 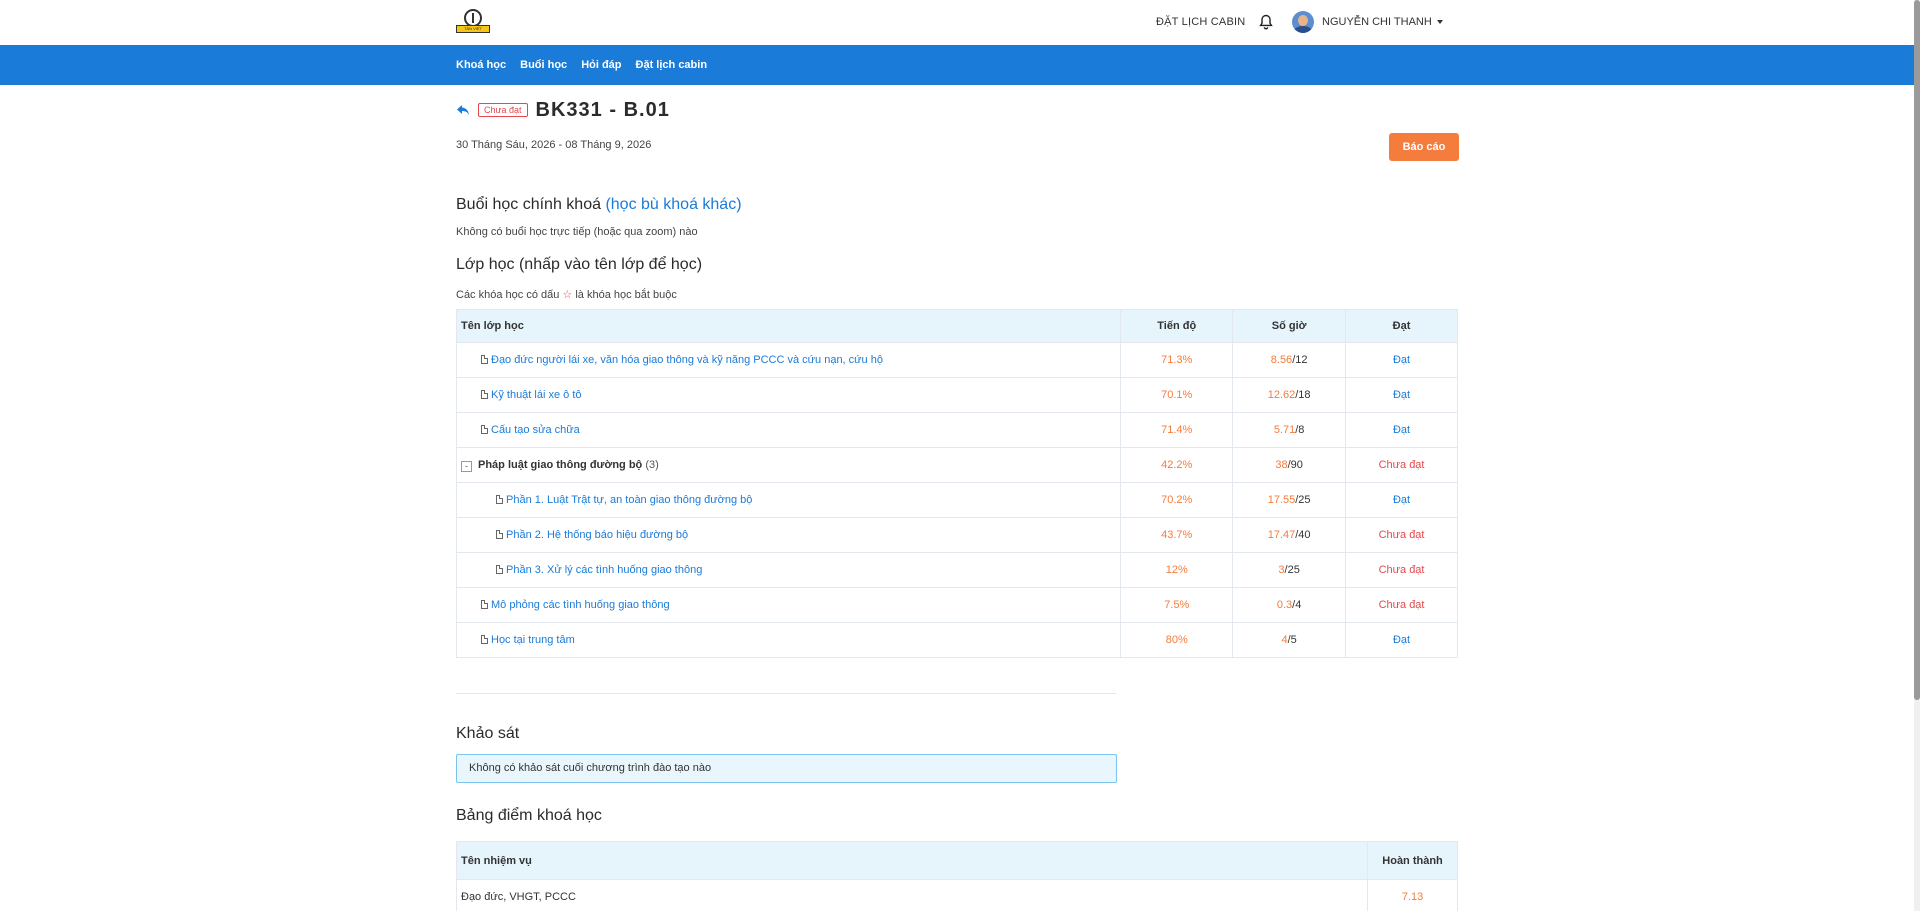 What do you see at coordinates (912, 860) in the screenshot?
I see `col-task-name: Tên nhiệm vụ` at bounding box center [912, 860].